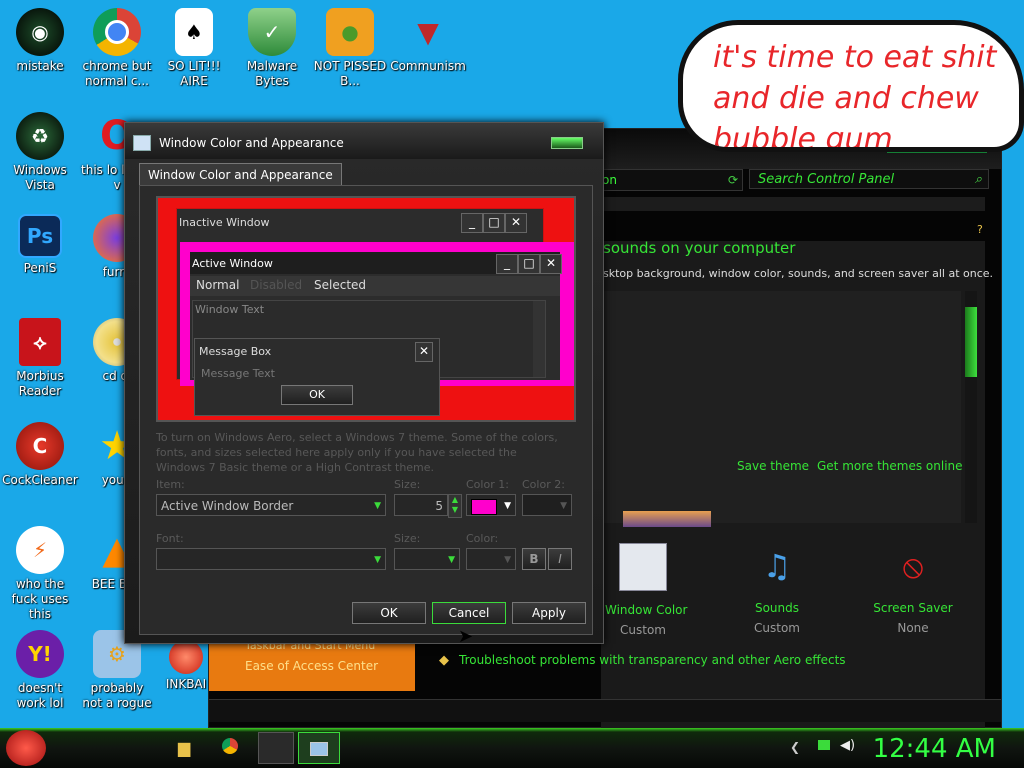 This screenshot has height=768, width=1024. What do you see at coordinates (184, 747) in the screenshot?
I see `folder-icon: ▆` at bounding box center [184, 747].